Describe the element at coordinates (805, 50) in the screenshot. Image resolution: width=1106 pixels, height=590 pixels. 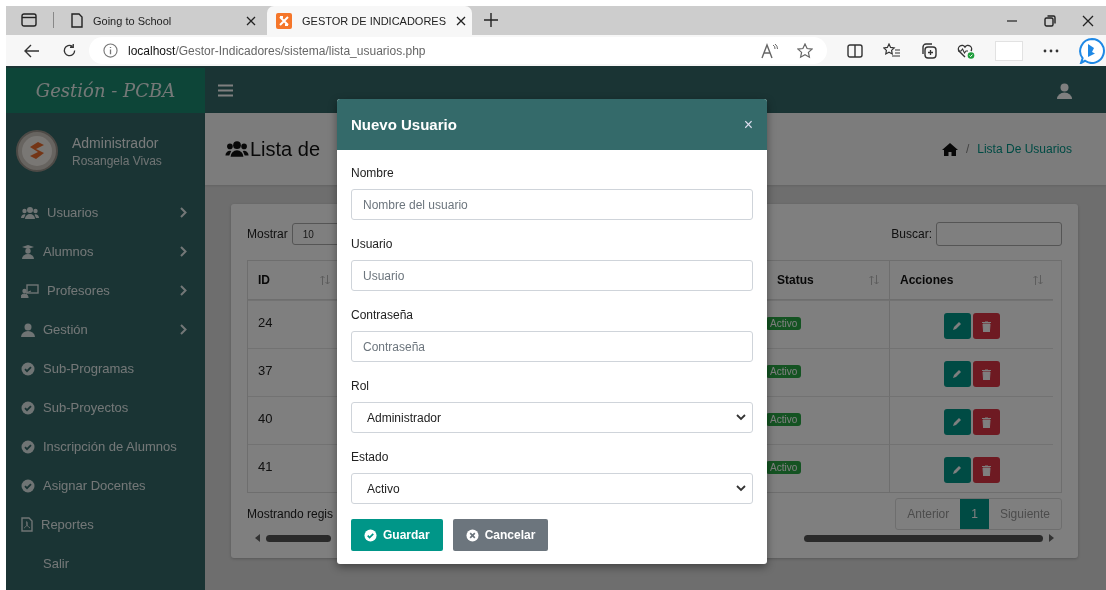
I see `favorite-star-icon` at that location.